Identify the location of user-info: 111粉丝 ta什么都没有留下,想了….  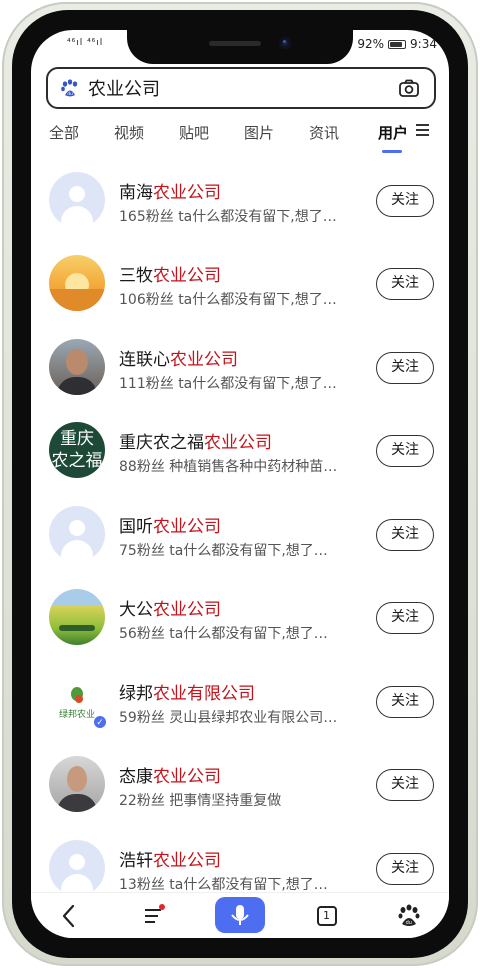
(228, 384).